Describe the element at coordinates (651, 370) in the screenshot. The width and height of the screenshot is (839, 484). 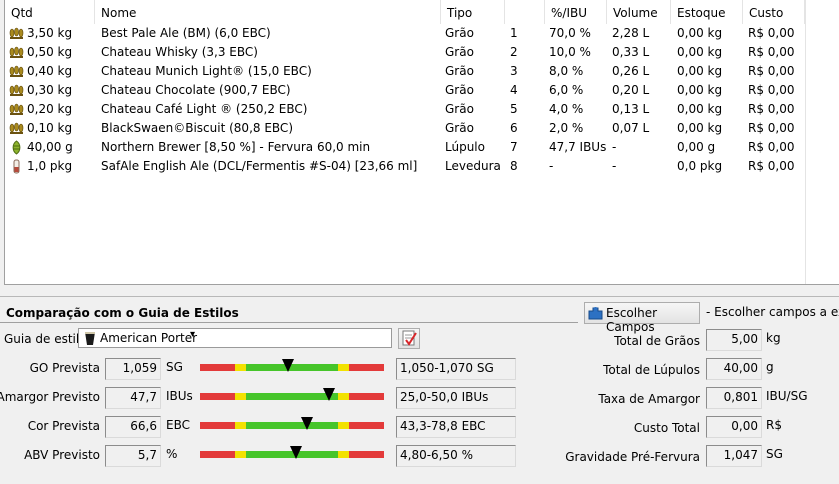
I see `field-label-total-hops: Total de Lúpulos` at that location.